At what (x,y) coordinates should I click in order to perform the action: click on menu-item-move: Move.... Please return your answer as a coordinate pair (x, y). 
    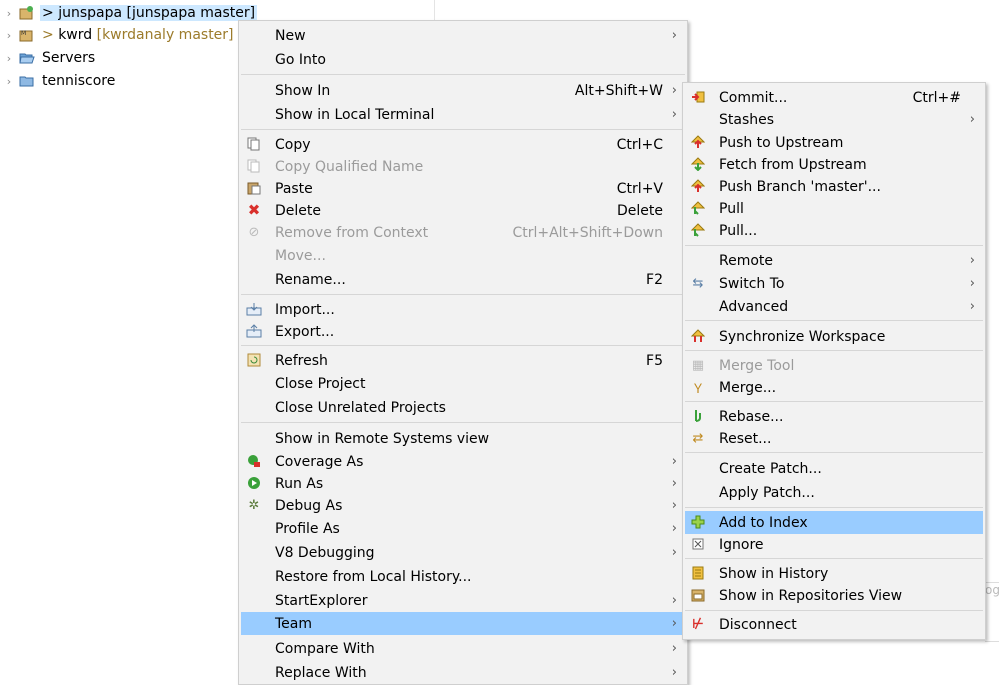
    Looking at the image, I should click on (463, 255).